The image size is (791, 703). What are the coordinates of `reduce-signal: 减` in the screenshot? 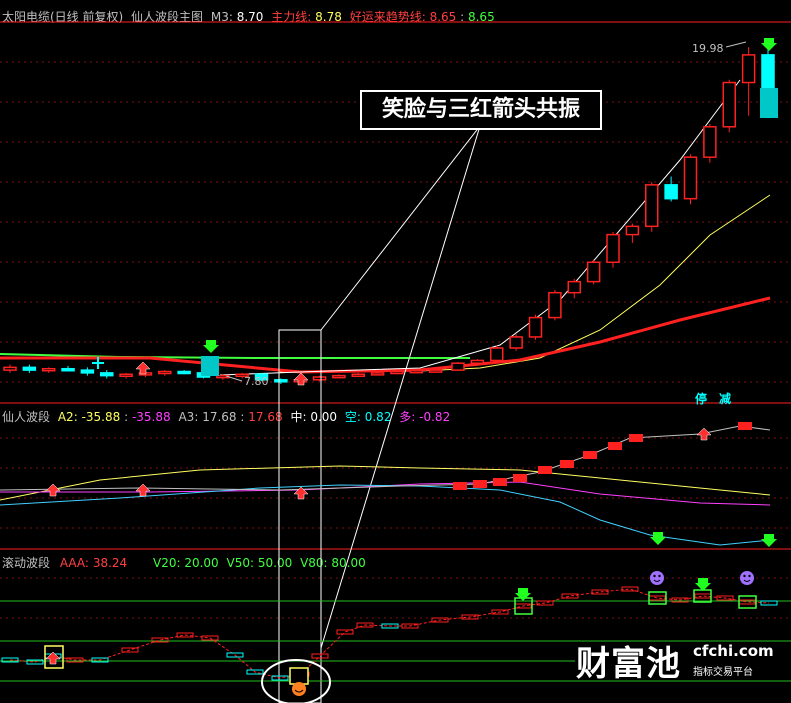 It's located at (725, 399).